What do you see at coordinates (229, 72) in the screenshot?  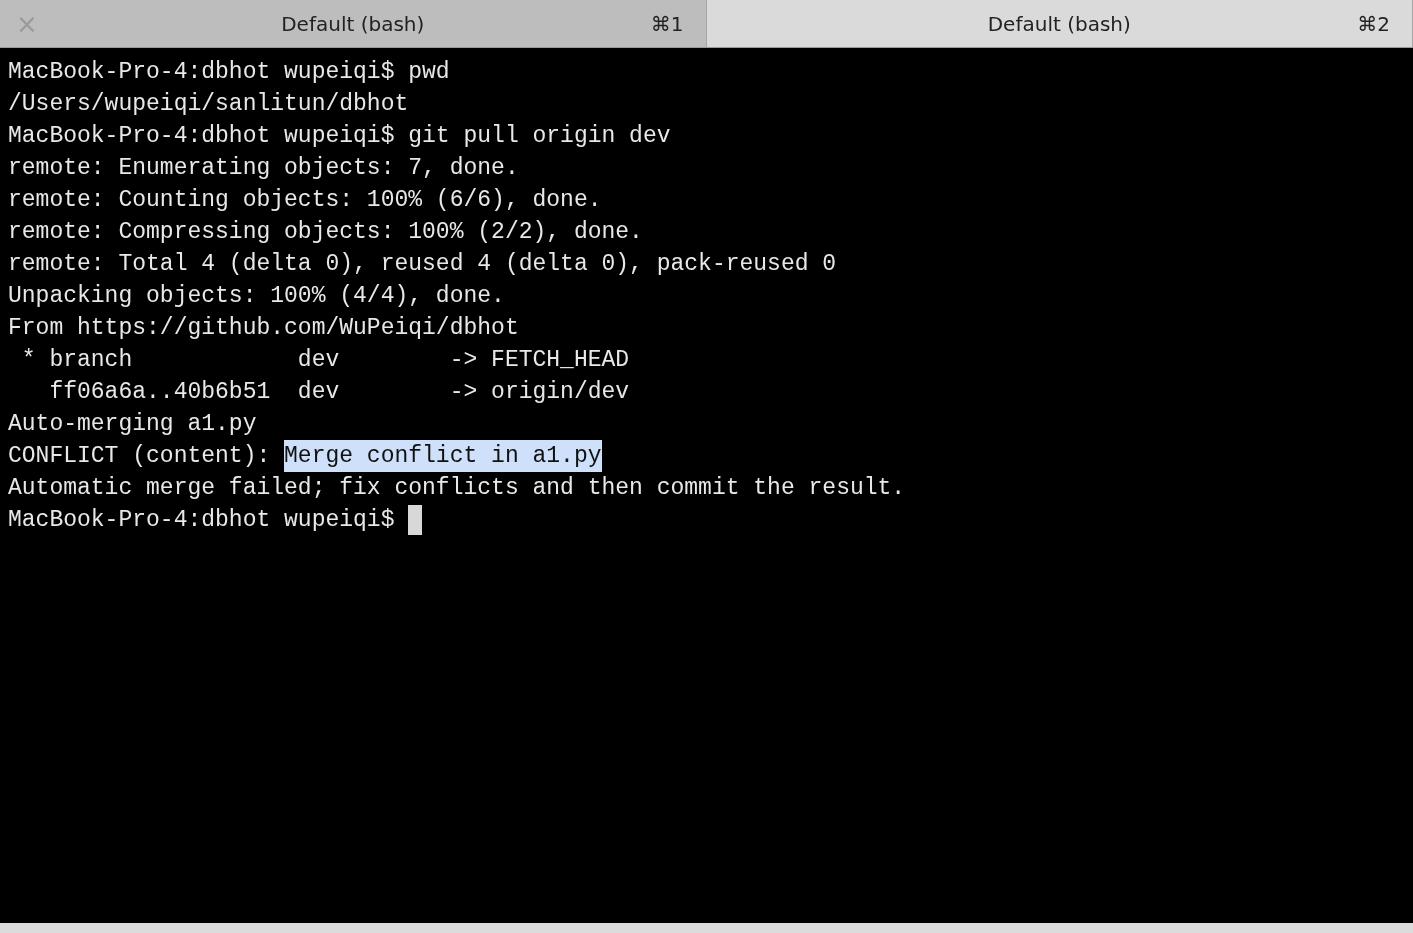 I see `terminal-line: MacBook-Pro-4:dbhot wupeiqi$ pwd` at bounding box center [229, 72].